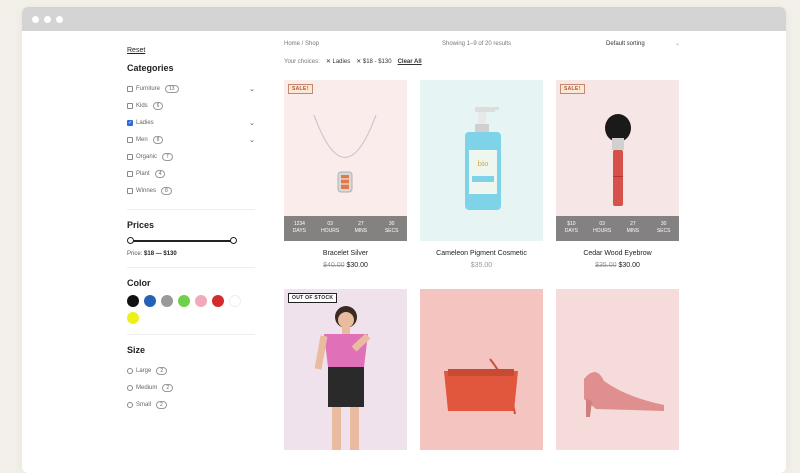  I want to click on product-card: bio Cameleon Pigment Cosmetic $35.00, so click(481, 174).